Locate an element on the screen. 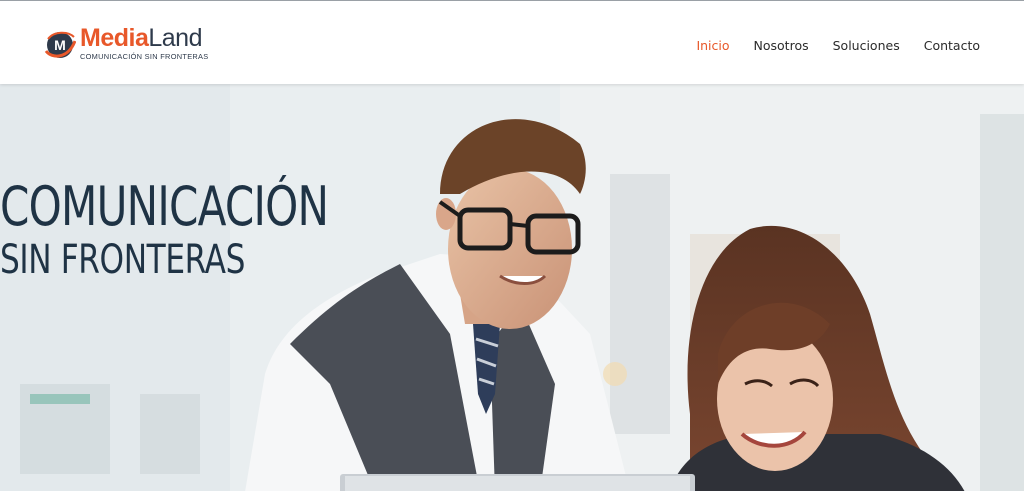  hero-headline: COMUNICACIÓN SIN FRONTERAS is located at coordinates (210, 229).